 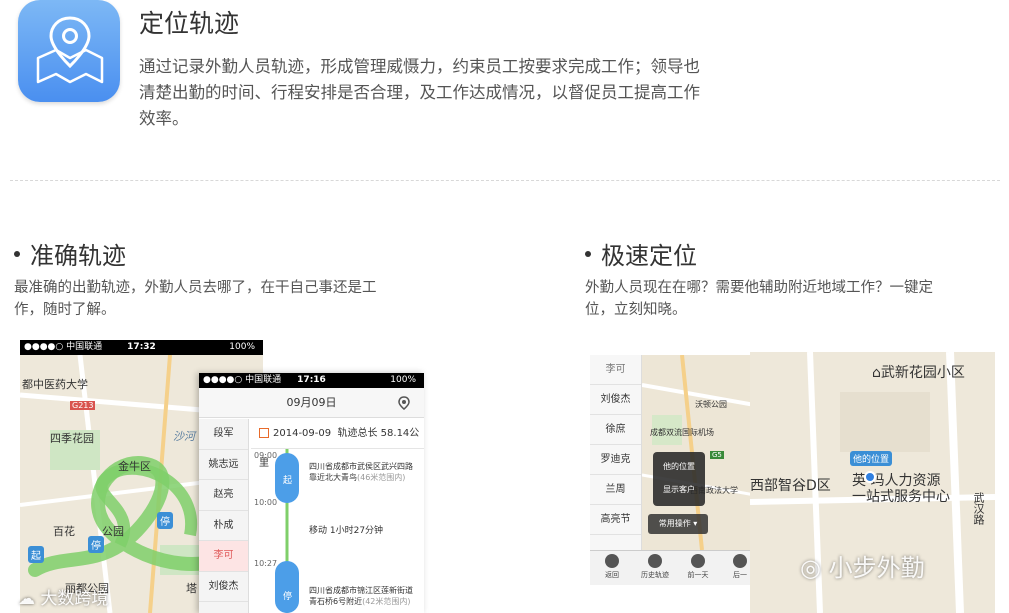 I want to click on back-button: 返回, so click(x=612, y=567).